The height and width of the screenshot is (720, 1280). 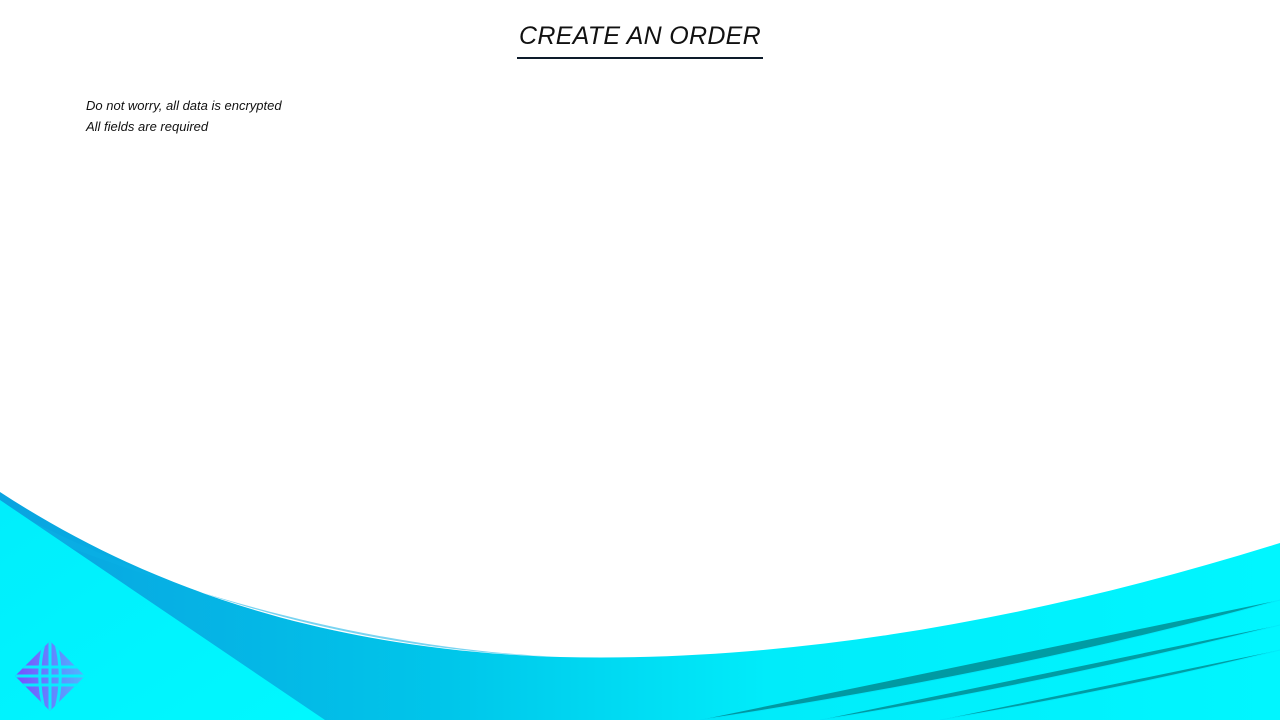 I want to click on title-container: CREATE AN ORDER, so click(x=640, y=40).